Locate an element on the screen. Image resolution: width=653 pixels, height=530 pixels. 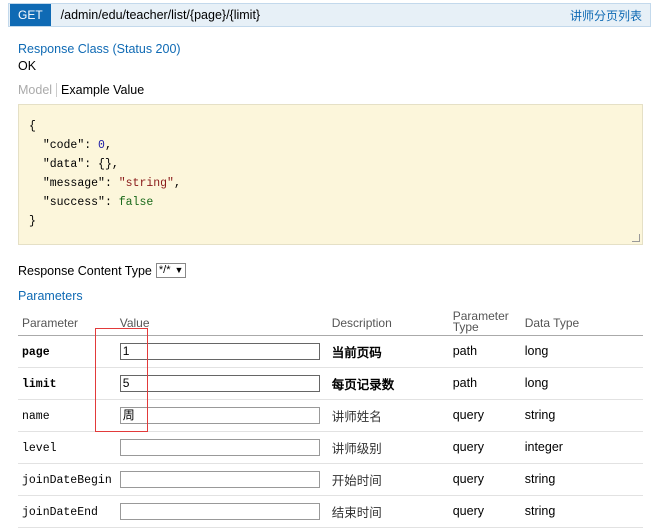
parameters-title: Parameters is located at coordinates (50, 296).